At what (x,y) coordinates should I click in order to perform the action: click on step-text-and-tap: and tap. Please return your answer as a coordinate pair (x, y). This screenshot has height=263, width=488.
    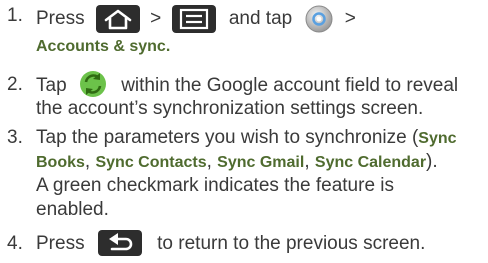
    Looking at the image, I should click on (260, 19).